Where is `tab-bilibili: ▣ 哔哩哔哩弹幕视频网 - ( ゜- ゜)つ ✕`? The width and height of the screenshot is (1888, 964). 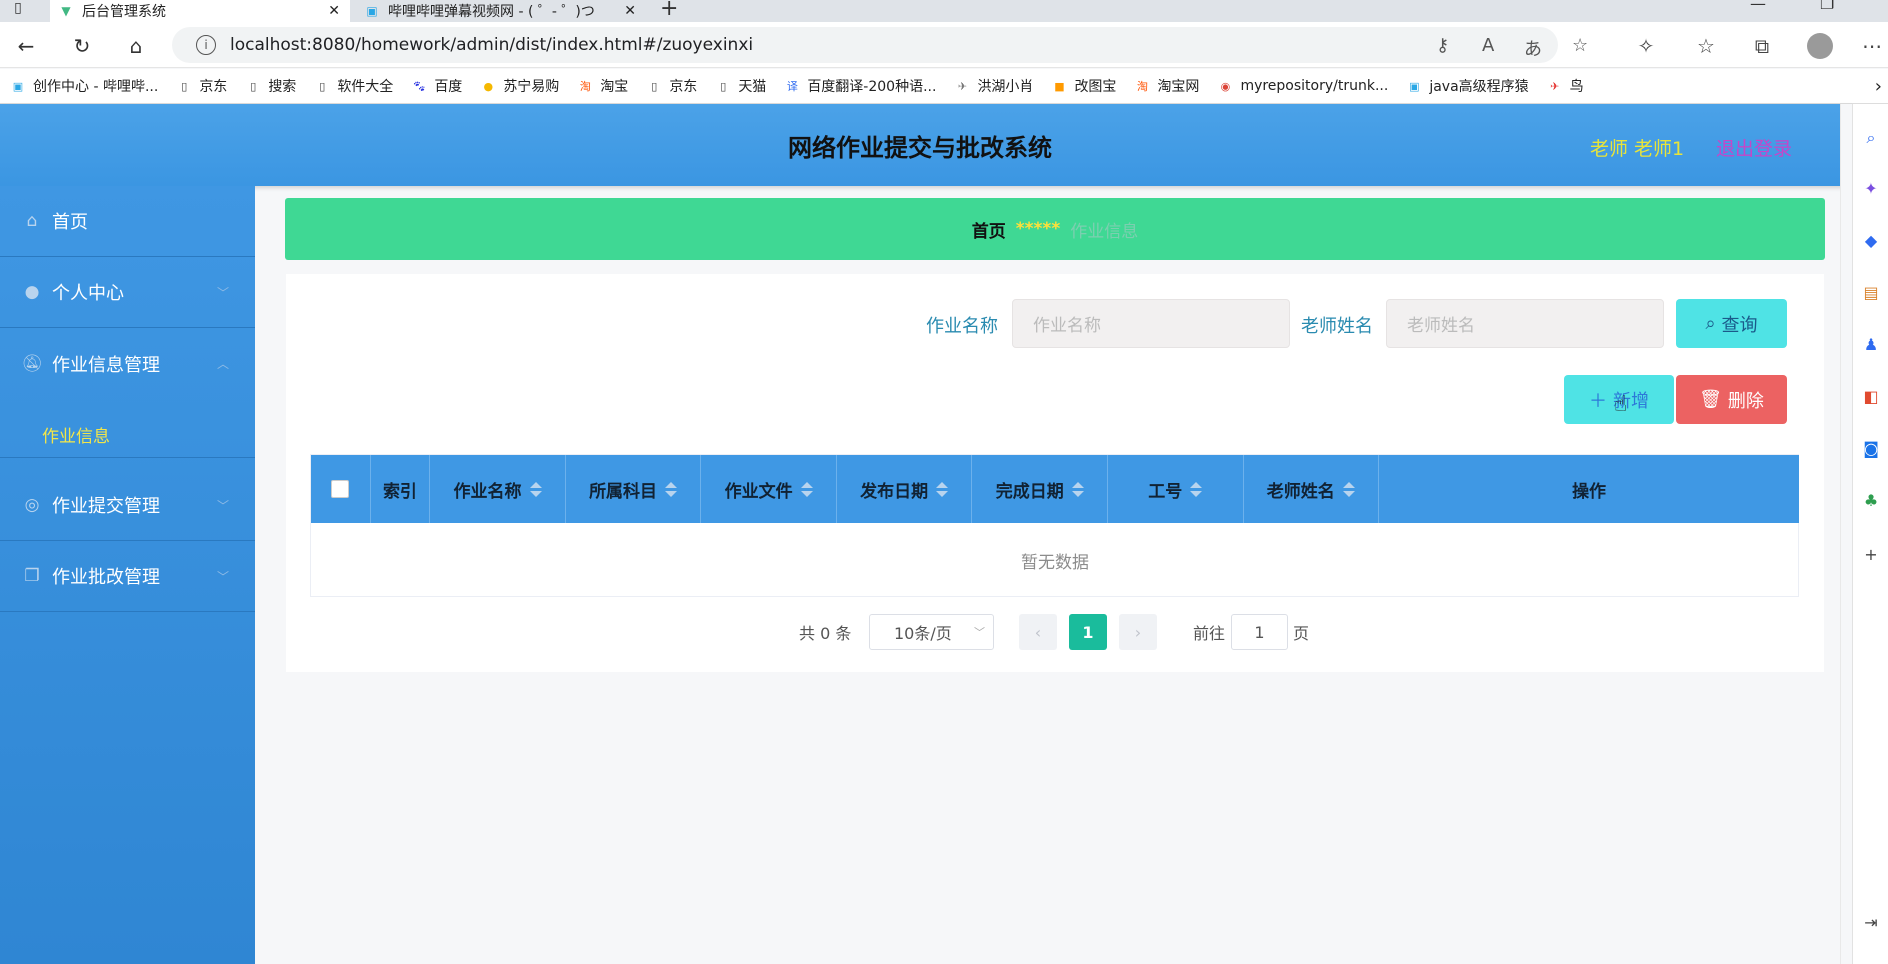 tab-bilibili: ▣ 哔哩哔哩弹幕视频网 - ( ゜- ゜)つ ✕ is located at coordinates (501, 11).